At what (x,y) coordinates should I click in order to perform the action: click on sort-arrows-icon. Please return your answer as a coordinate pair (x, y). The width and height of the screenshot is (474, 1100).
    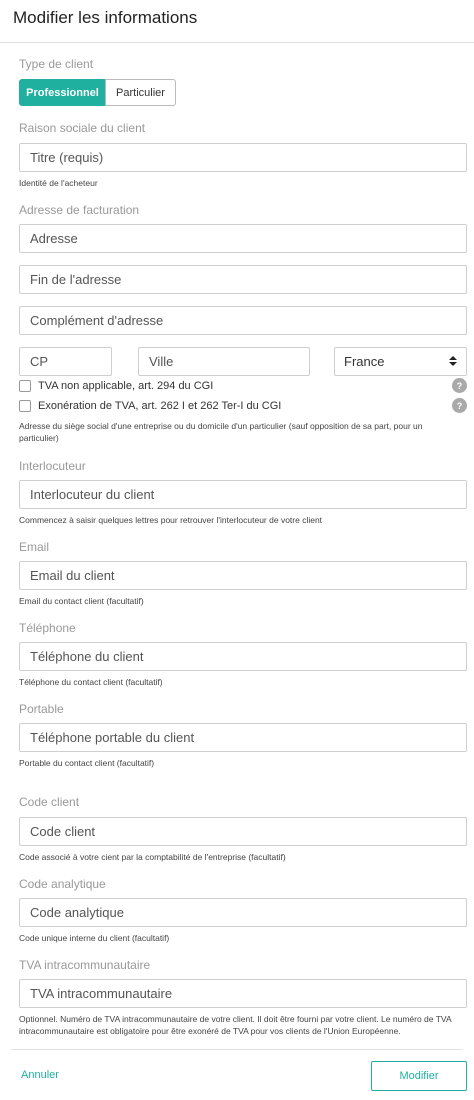
    Looking at the image, I should click on (453, 361).